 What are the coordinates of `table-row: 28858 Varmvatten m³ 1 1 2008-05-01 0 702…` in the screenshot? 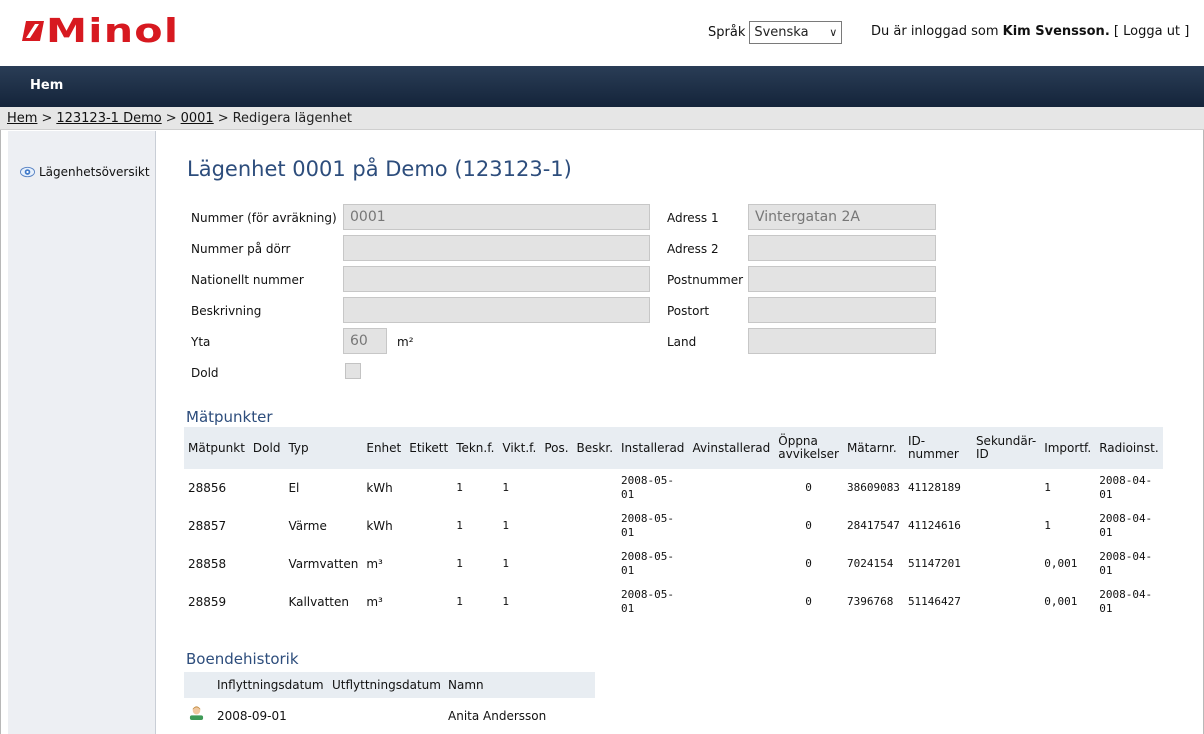 It's located at (673, 564).